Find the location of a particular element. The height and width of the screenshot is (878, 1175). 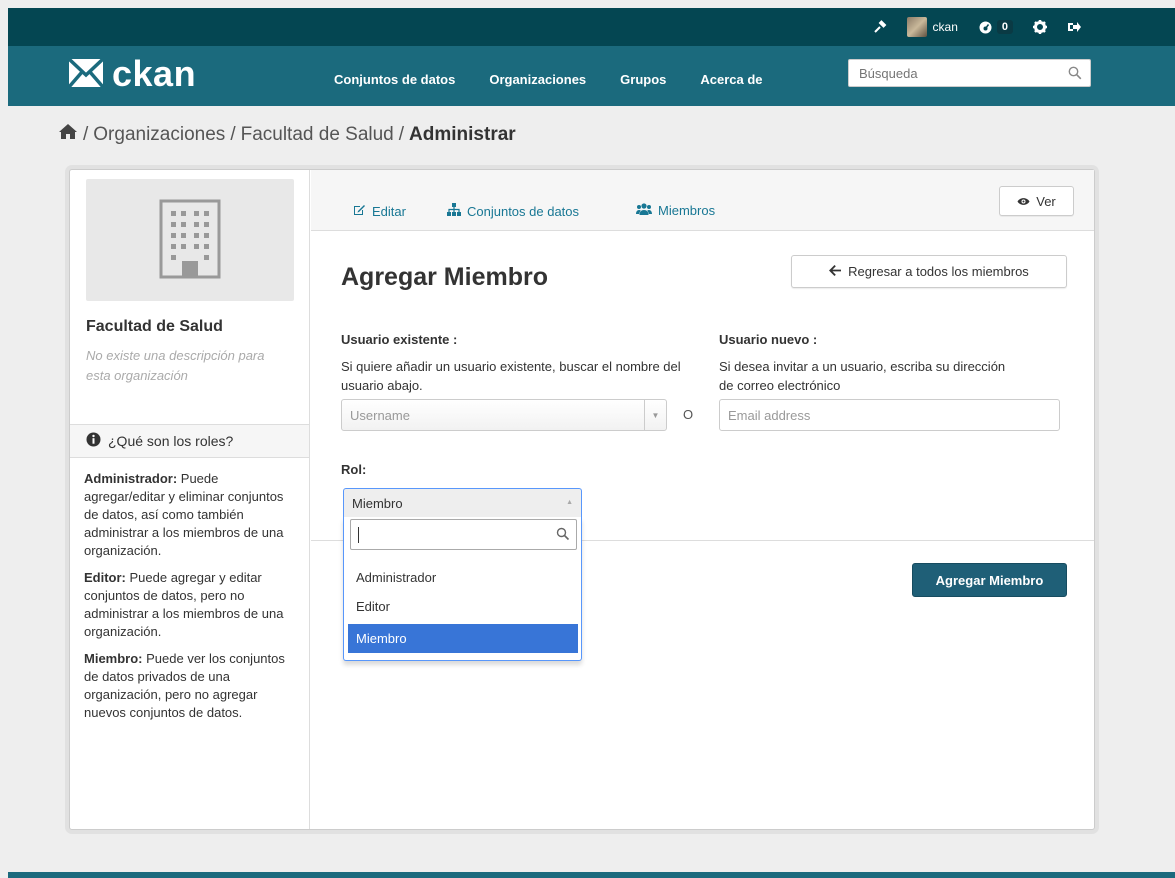

avatar is located at coordinates (916, 27).